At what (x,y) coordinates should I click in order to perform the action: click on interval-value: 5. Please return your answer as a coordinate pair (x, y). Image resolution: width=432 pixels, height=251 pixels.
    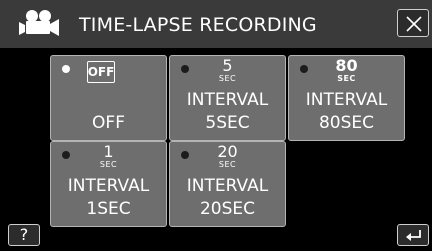
    Looking at the image, I should click on (227, 65).